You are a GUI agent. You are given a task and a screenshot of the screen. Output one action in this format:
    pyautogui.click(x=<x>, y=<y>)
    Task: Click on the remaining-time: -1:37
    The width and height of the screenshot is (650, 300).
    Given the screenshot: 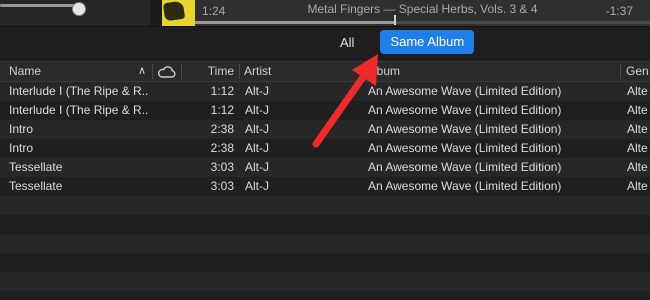 What is the action you would take?
    pyautogui.click(x=619, y=11)
    